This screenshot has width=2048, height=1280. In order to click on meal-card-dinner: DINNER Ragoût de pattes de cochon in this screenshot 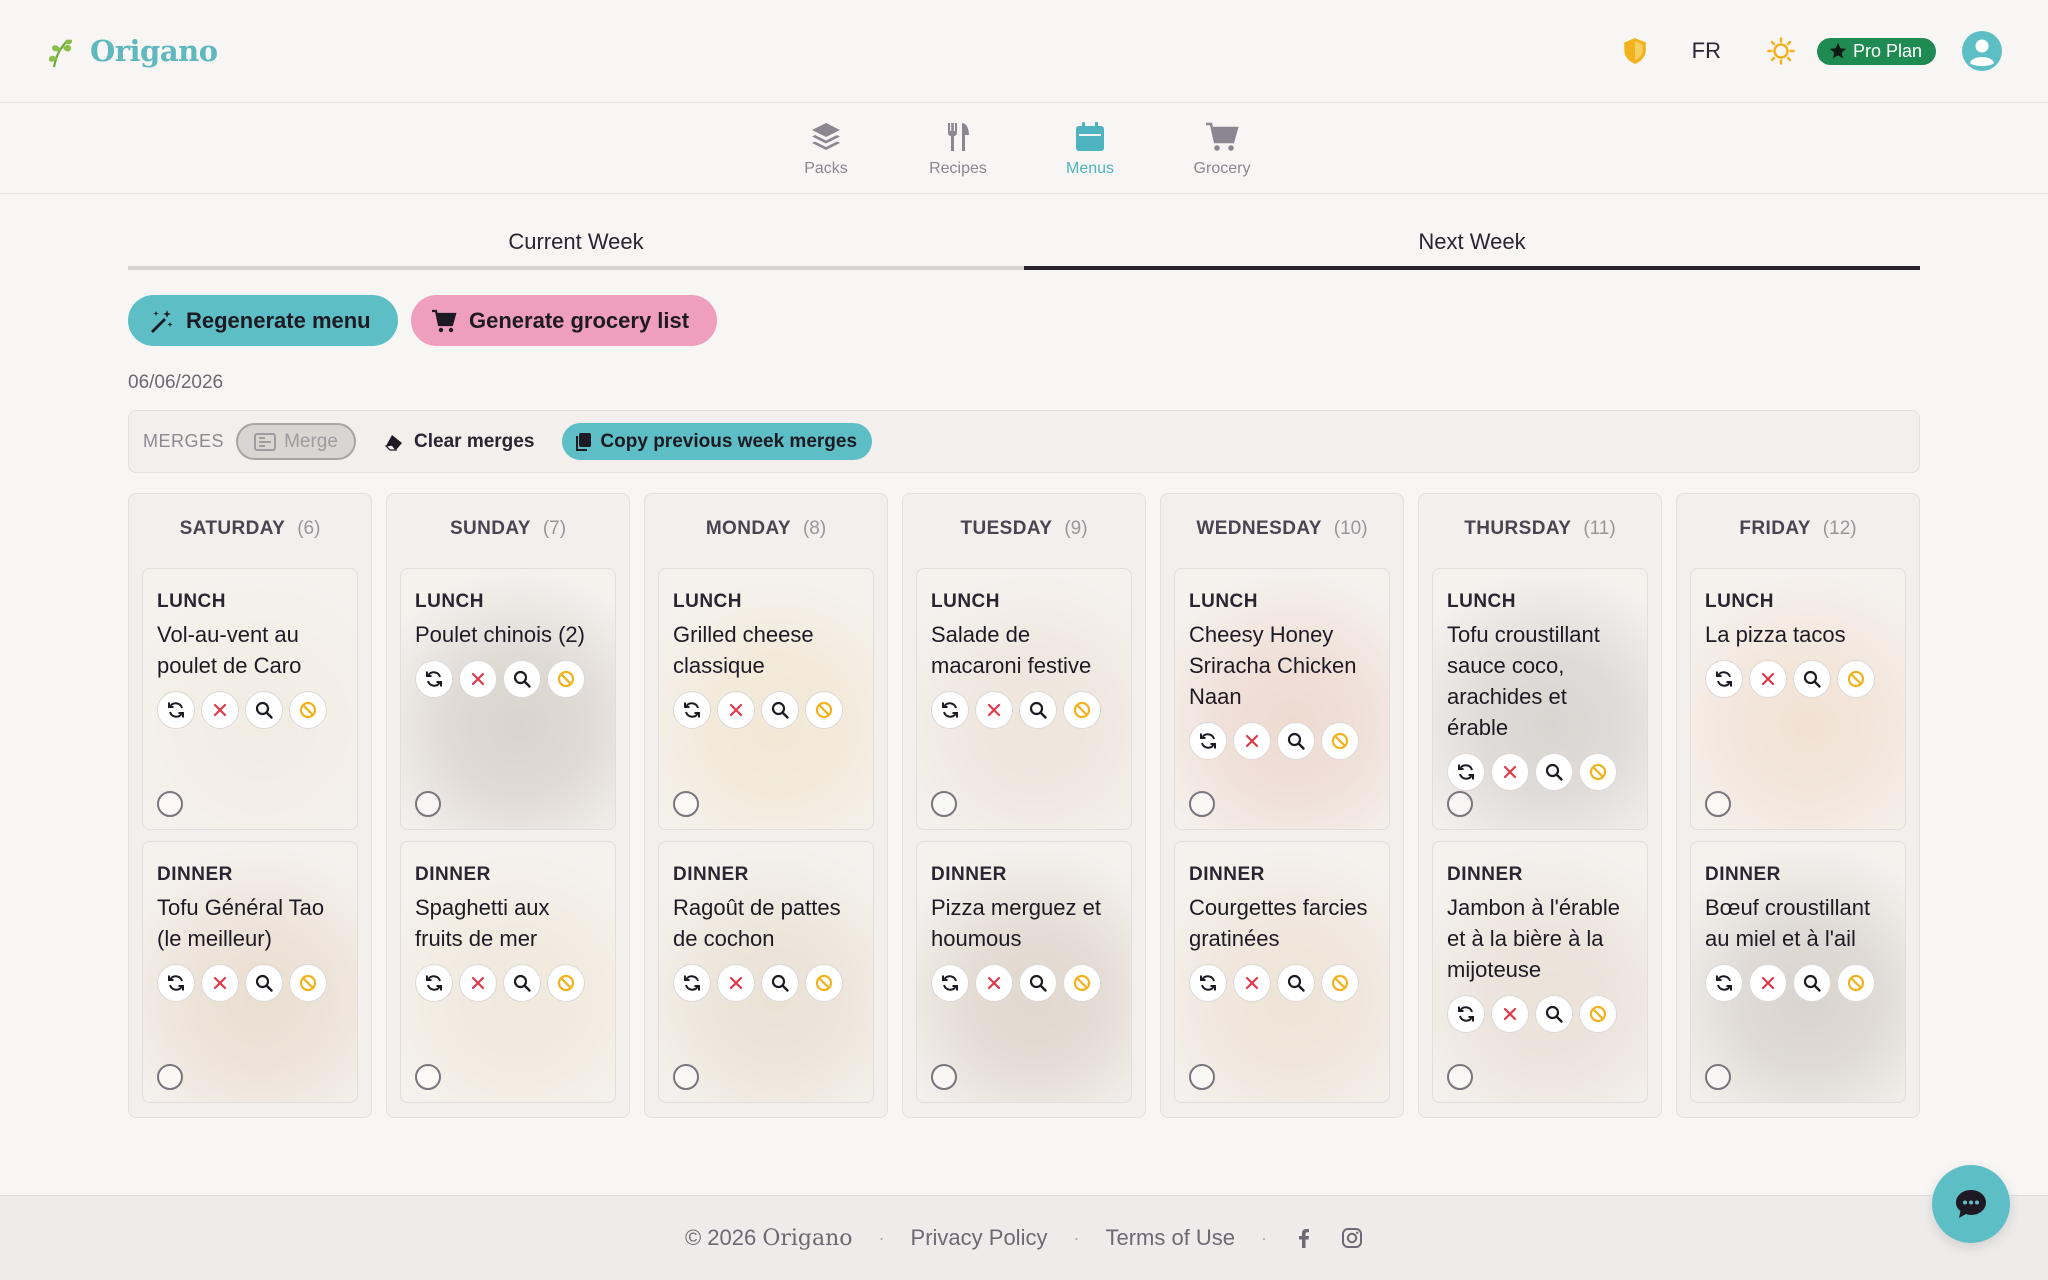, I will do `click(766, 972)`.